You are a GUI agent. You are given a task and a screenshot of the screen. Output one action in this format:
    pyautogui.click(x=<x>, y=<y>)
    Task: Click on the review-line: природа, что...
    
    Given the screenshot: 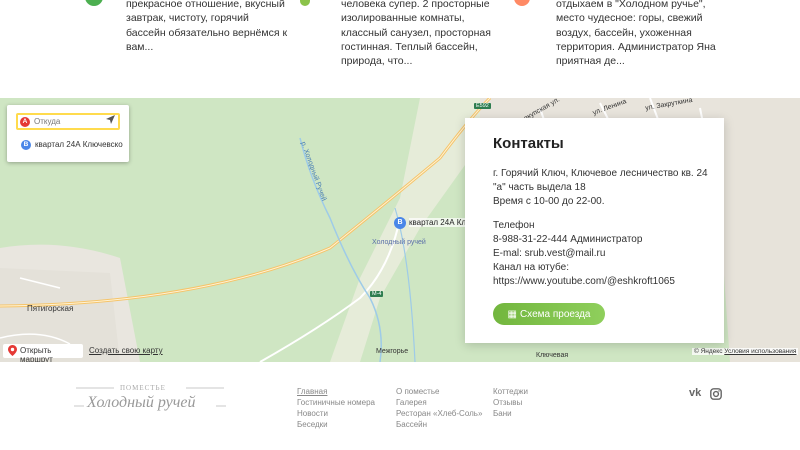 What is the action you would take?
    pyautogui.click(x=377, y=61)
    